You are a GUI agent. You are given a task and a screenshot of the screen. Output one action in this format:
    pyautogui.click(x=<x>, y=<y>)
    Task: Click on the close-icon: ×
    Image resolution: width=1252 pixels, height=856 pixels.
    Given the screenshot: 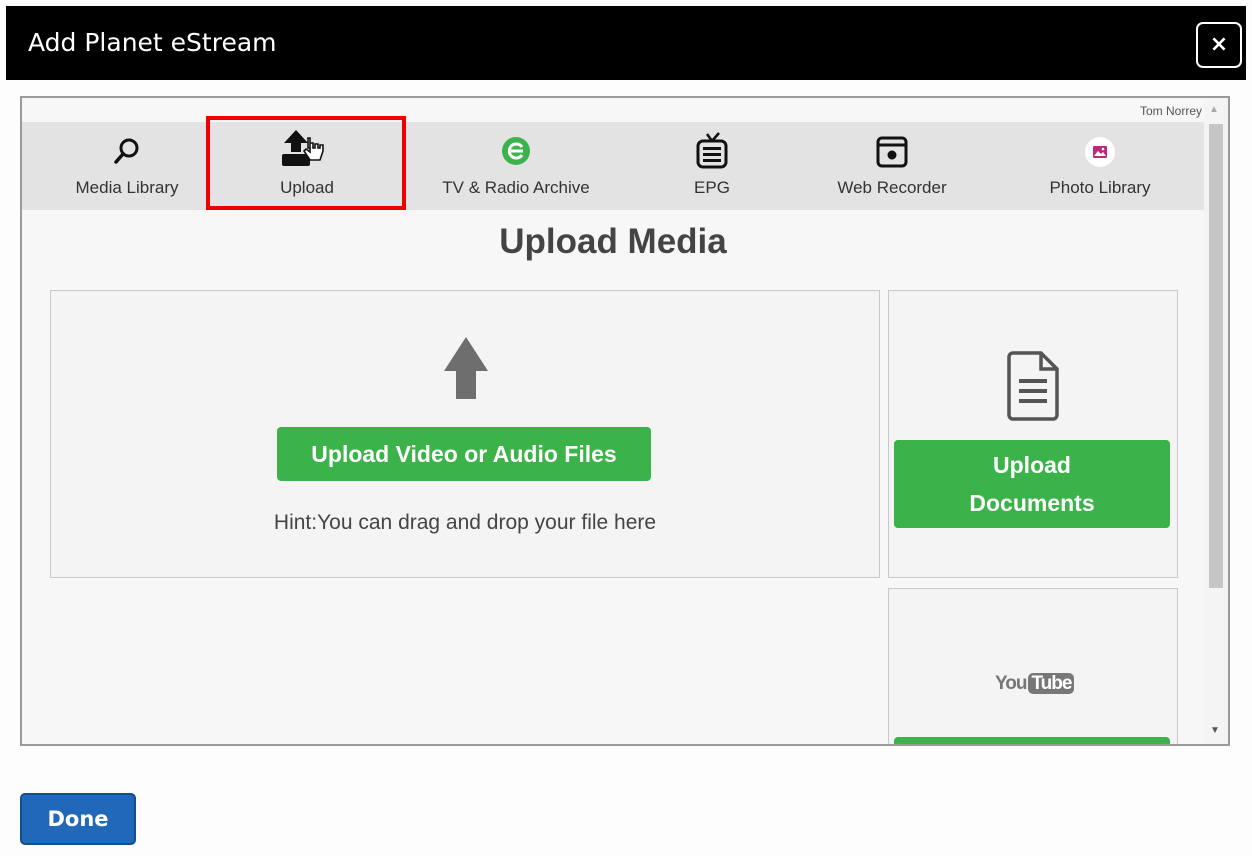 What is the action you would take?
    pyautogui.click(x=1219, y=44)
    